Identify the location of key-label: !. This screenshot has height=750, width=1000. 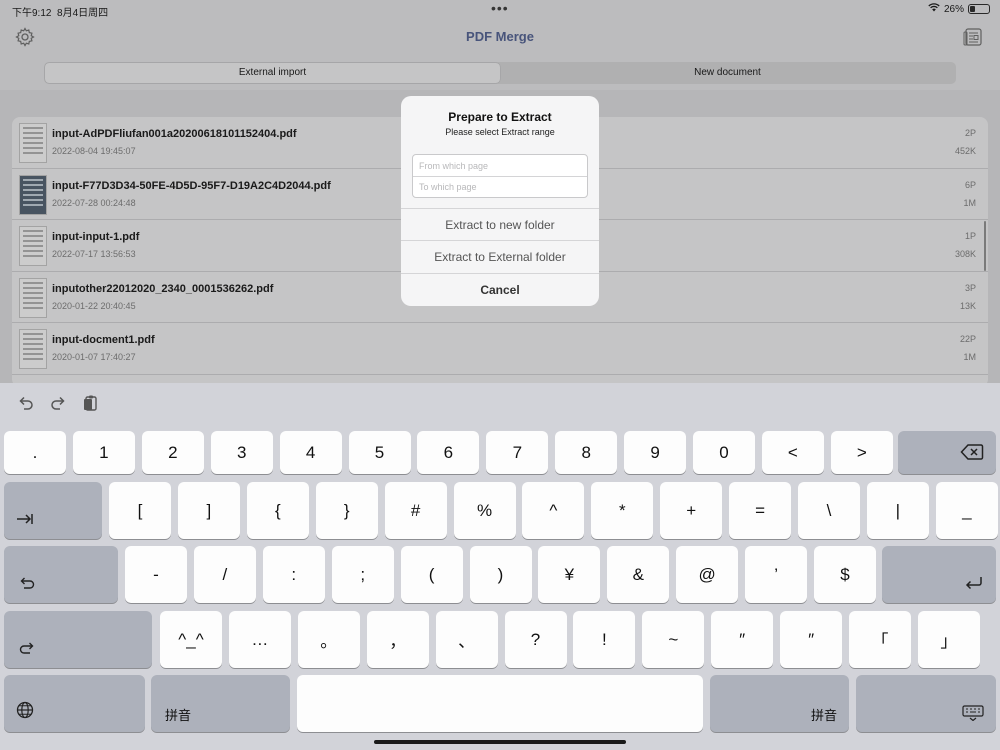
(604, 639).